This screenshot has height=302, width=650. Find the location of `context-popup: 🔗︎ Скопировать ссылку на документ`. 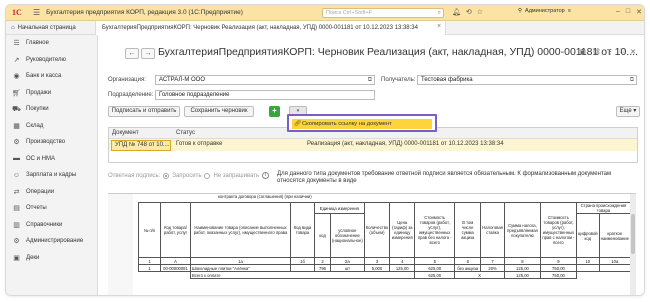

context-popup: 🔗︎ Скопировать ссылку на документ is located at coordinates (362, 123).